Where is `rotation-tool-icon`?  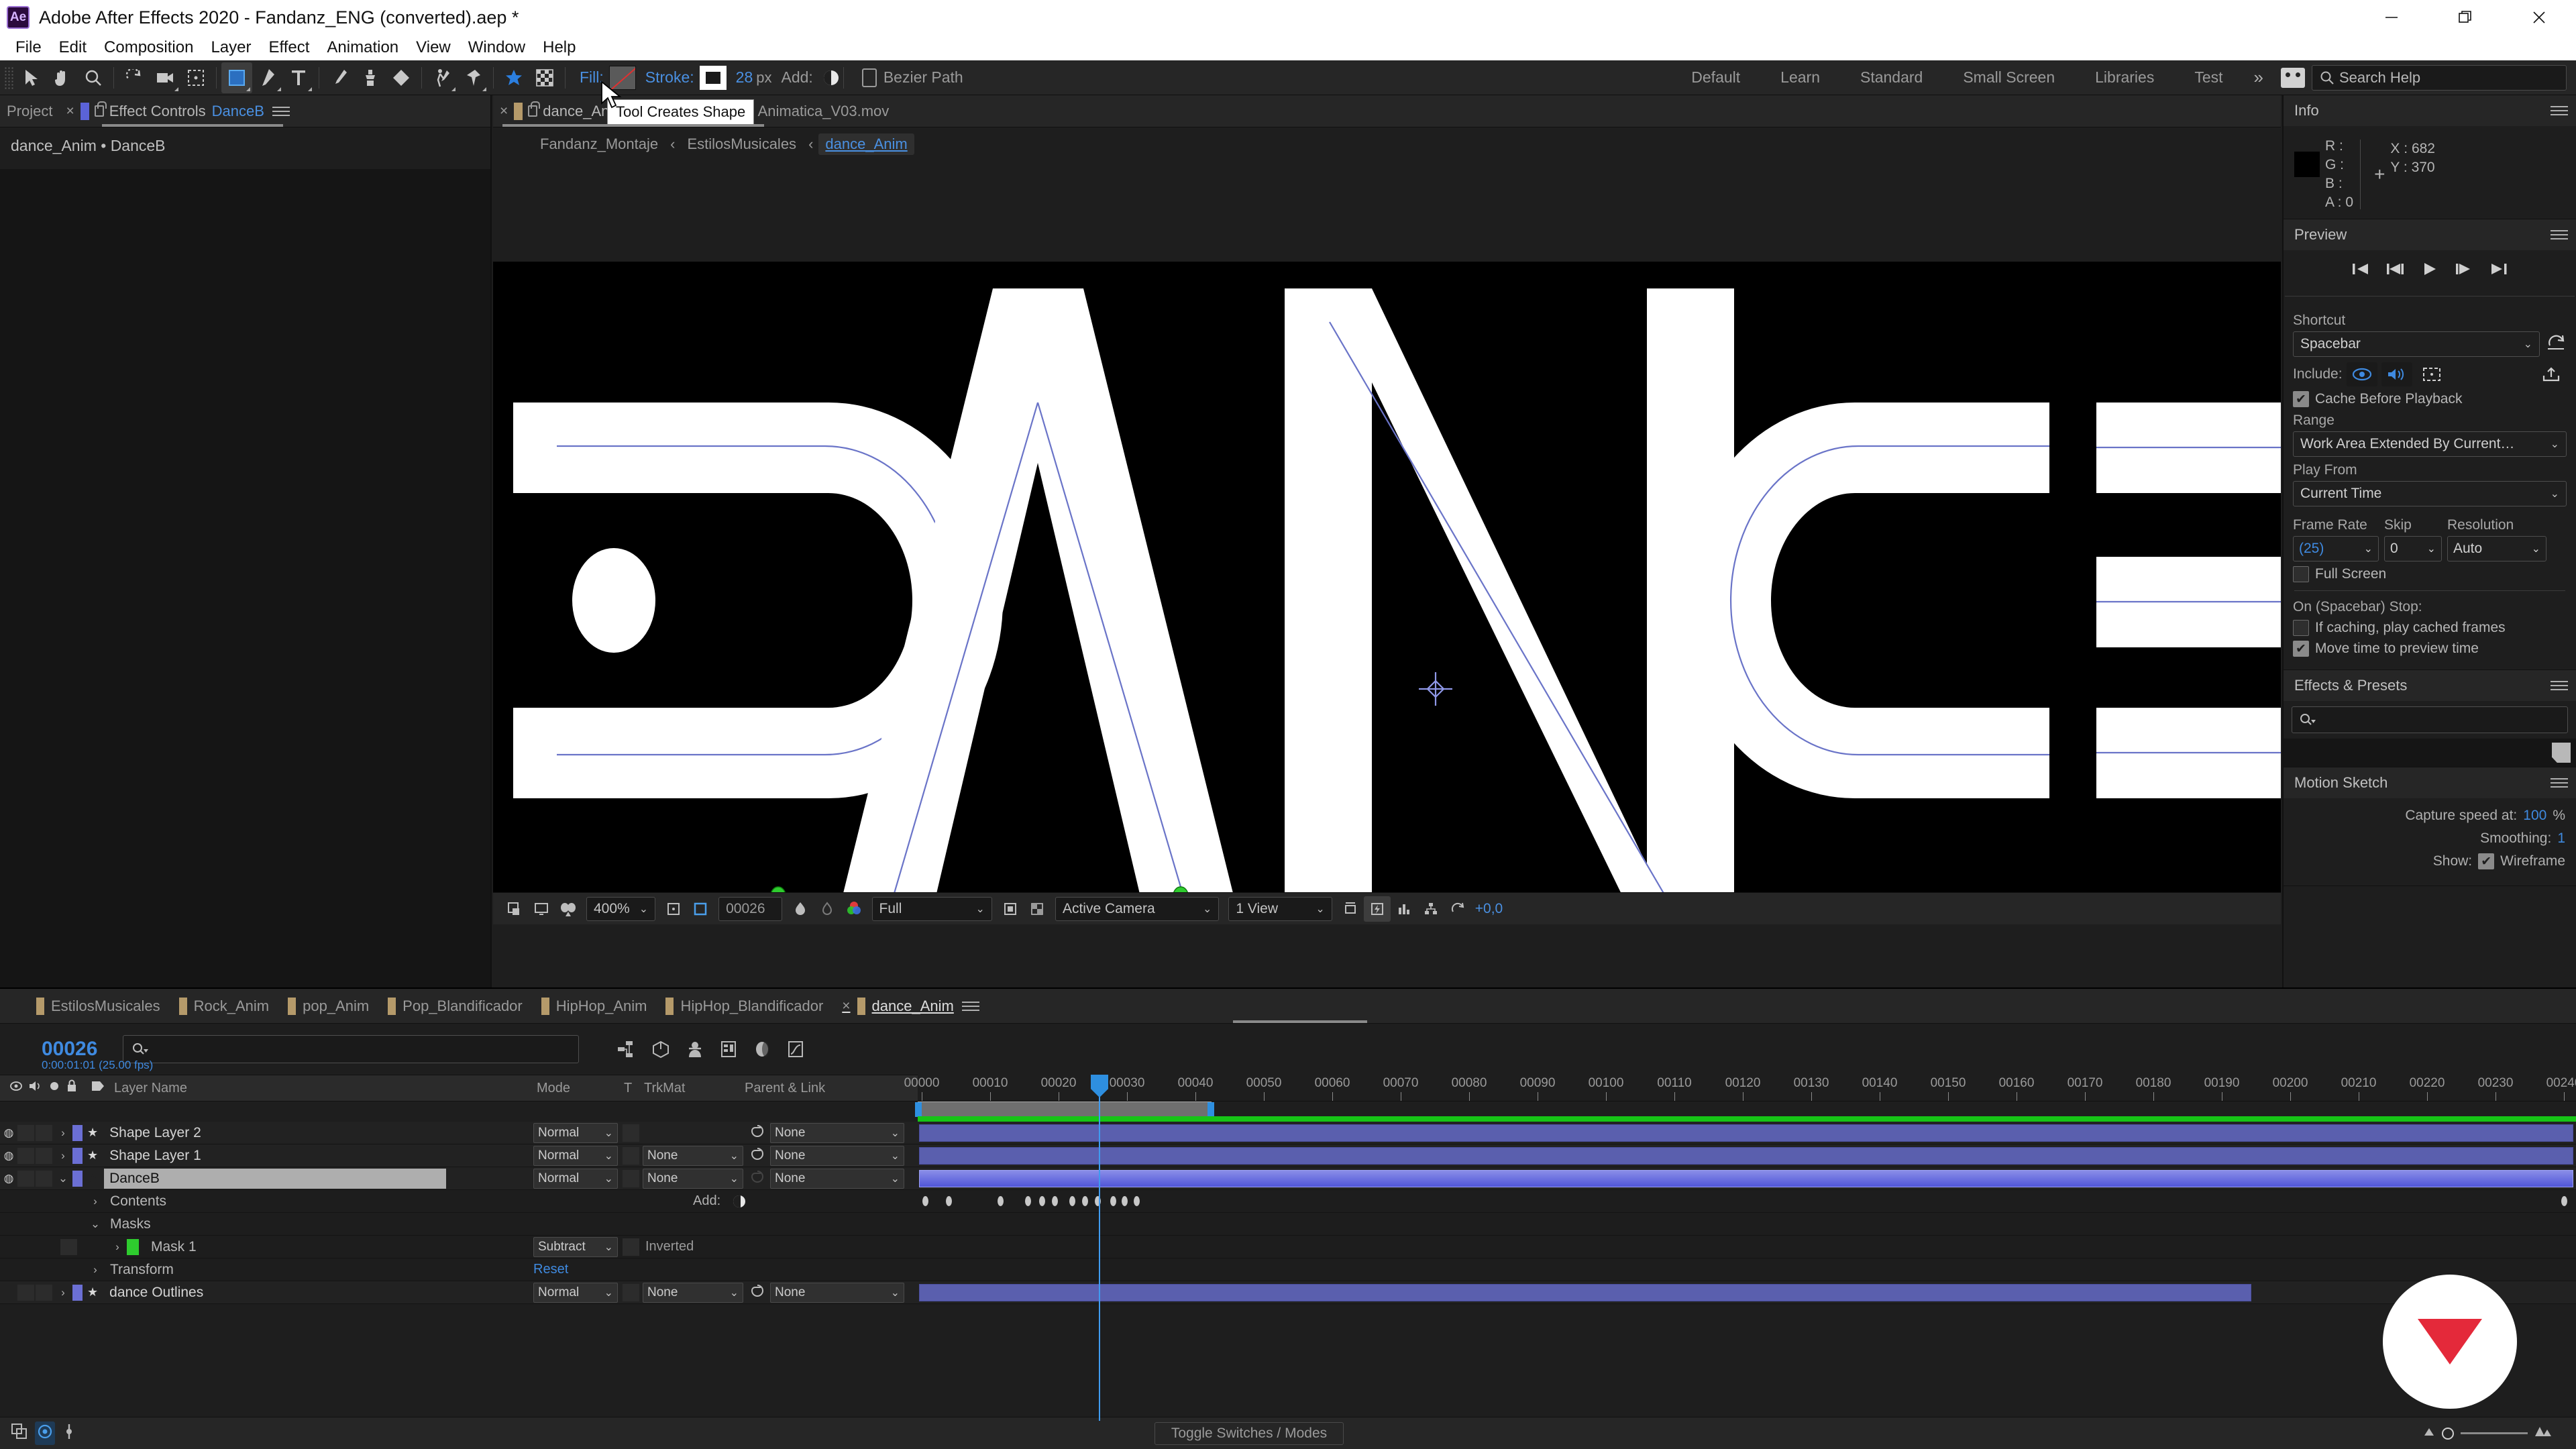 rotation-tool-icon is located at coordinates (134, 77).